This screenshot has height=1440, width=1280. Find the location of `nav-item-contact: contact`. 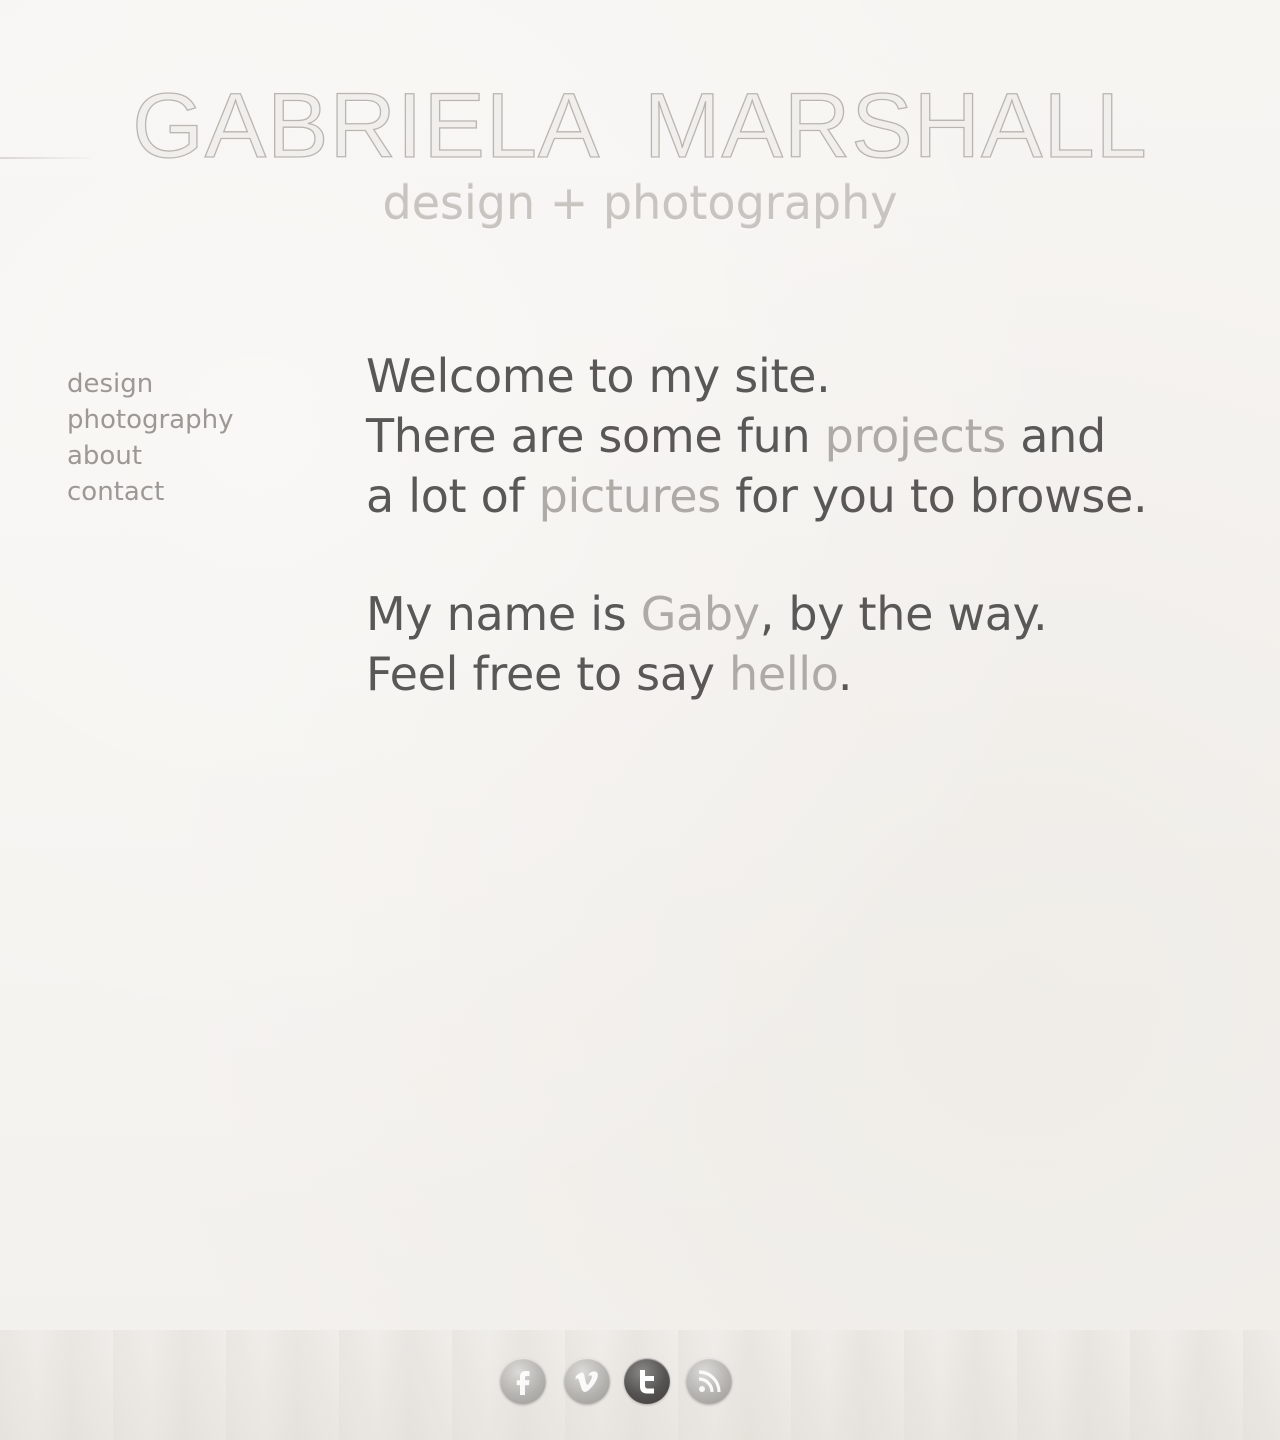

nav-item-contact: contact is located at coordinates (150, 492).